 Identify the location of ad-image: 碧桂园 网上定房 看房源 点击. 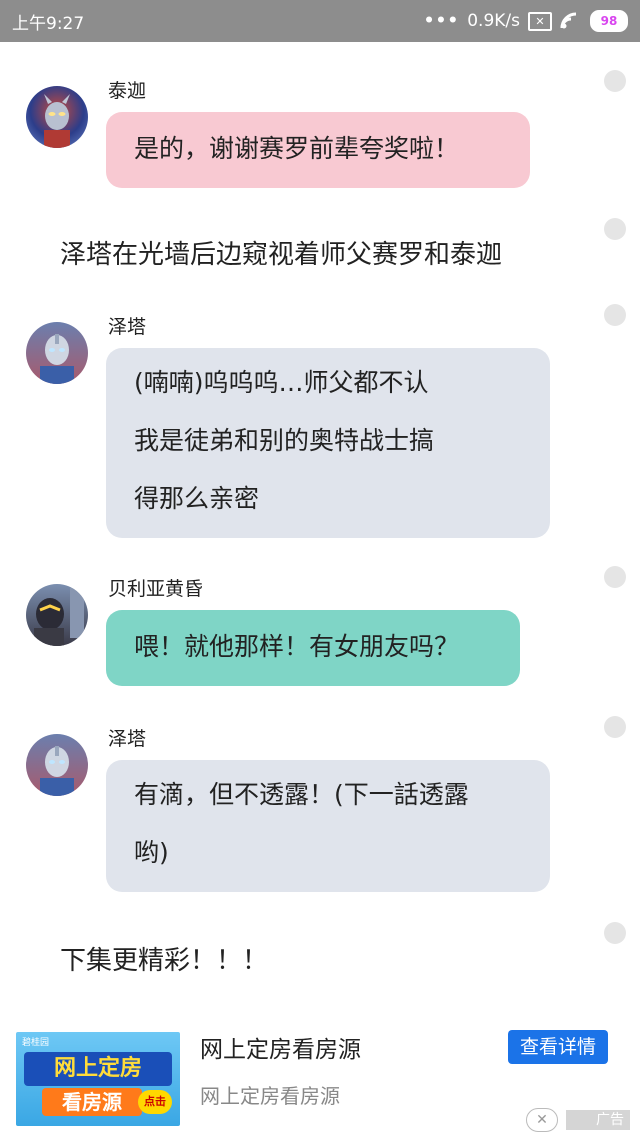
(98, 1079).